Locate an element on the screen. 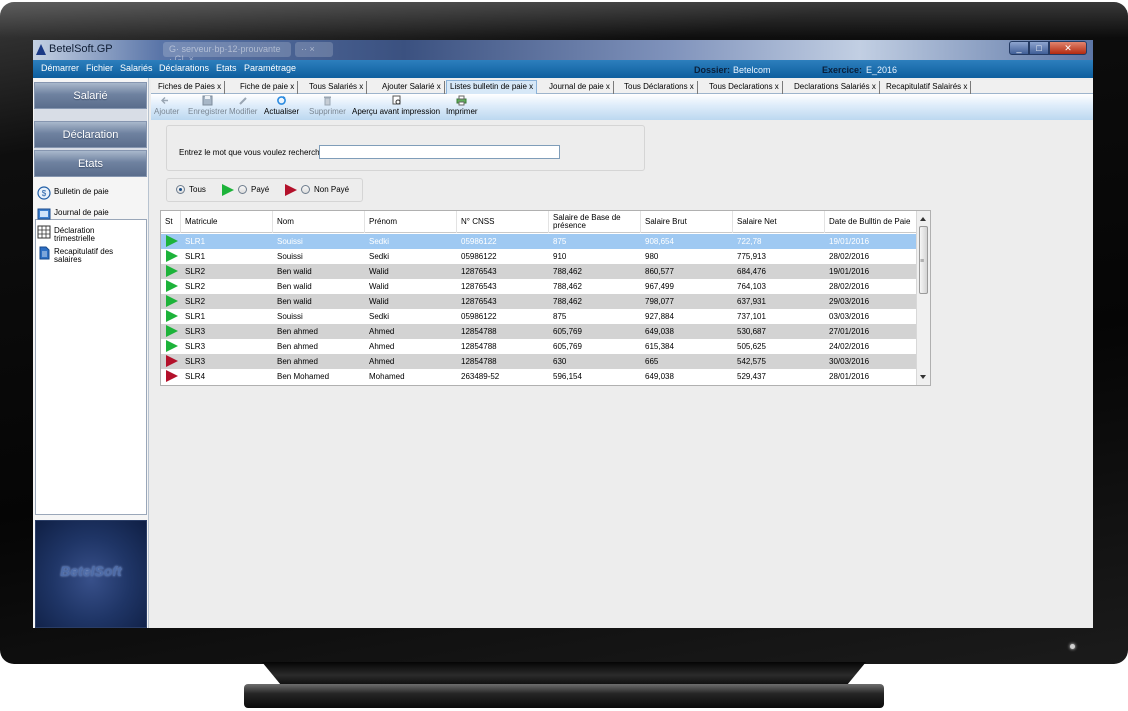 The height and width of the screenshot is (711, 1128). add-icon is located at coordinates (165, 100).